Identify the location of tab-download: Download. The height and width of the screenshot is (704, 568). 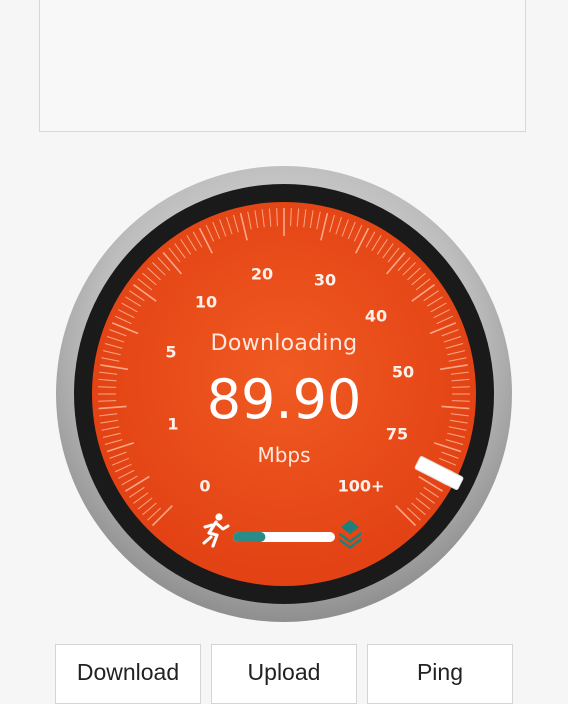
(128, 674).